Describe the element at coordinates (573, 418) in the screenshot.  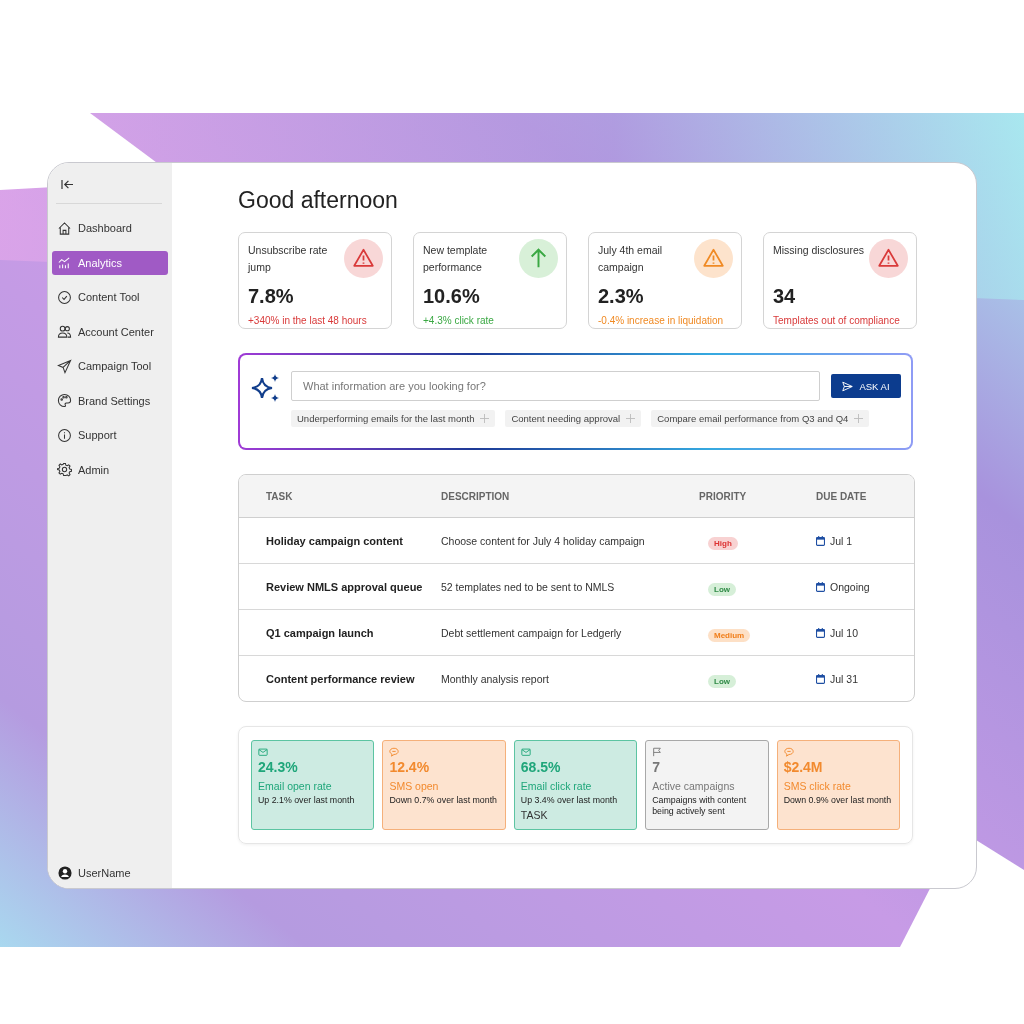
I see `suggestion-chip: Content needing approval` at that location.